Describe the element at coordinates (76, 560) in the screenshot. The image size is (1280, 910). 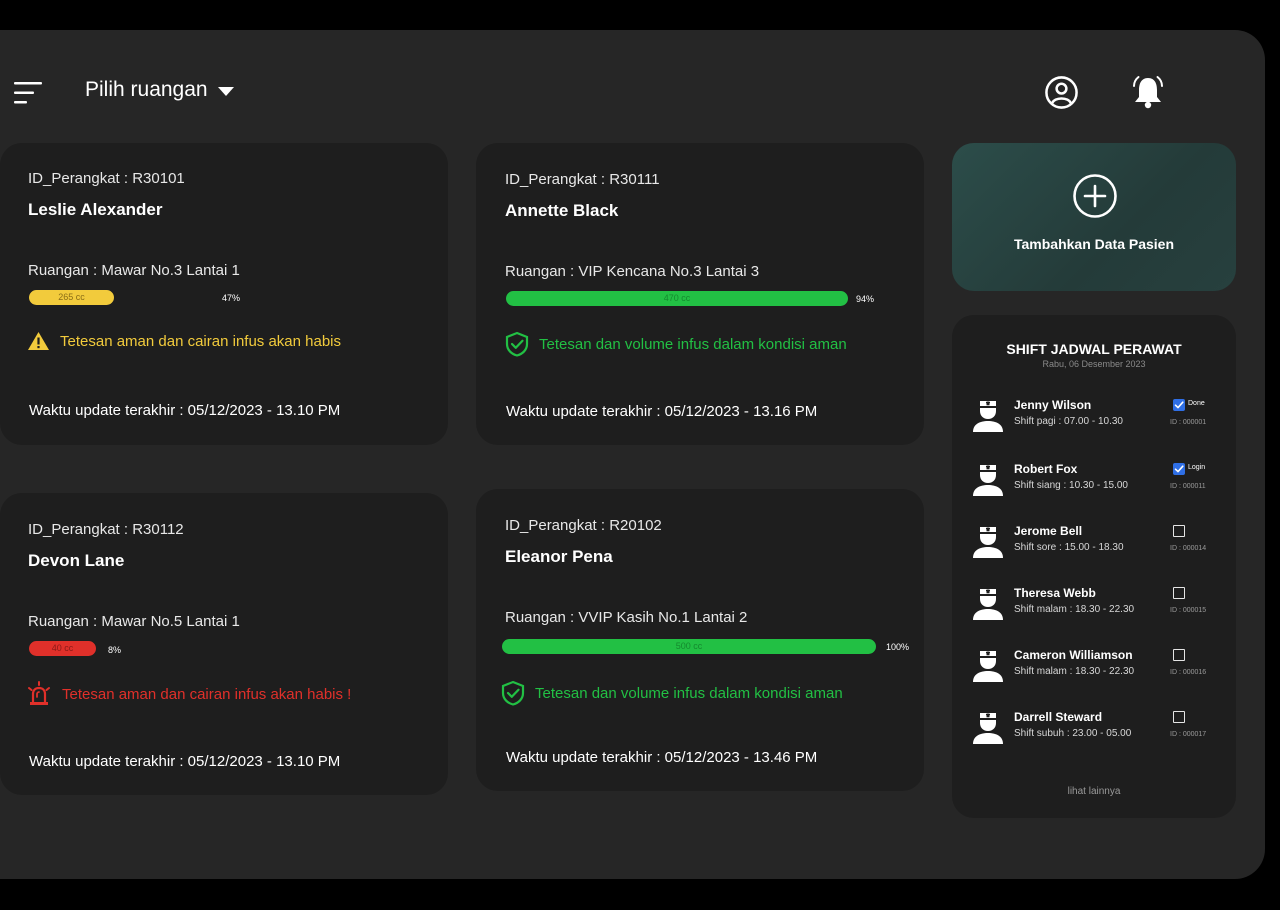
I see `patient-name: Devon Lane` at that location.